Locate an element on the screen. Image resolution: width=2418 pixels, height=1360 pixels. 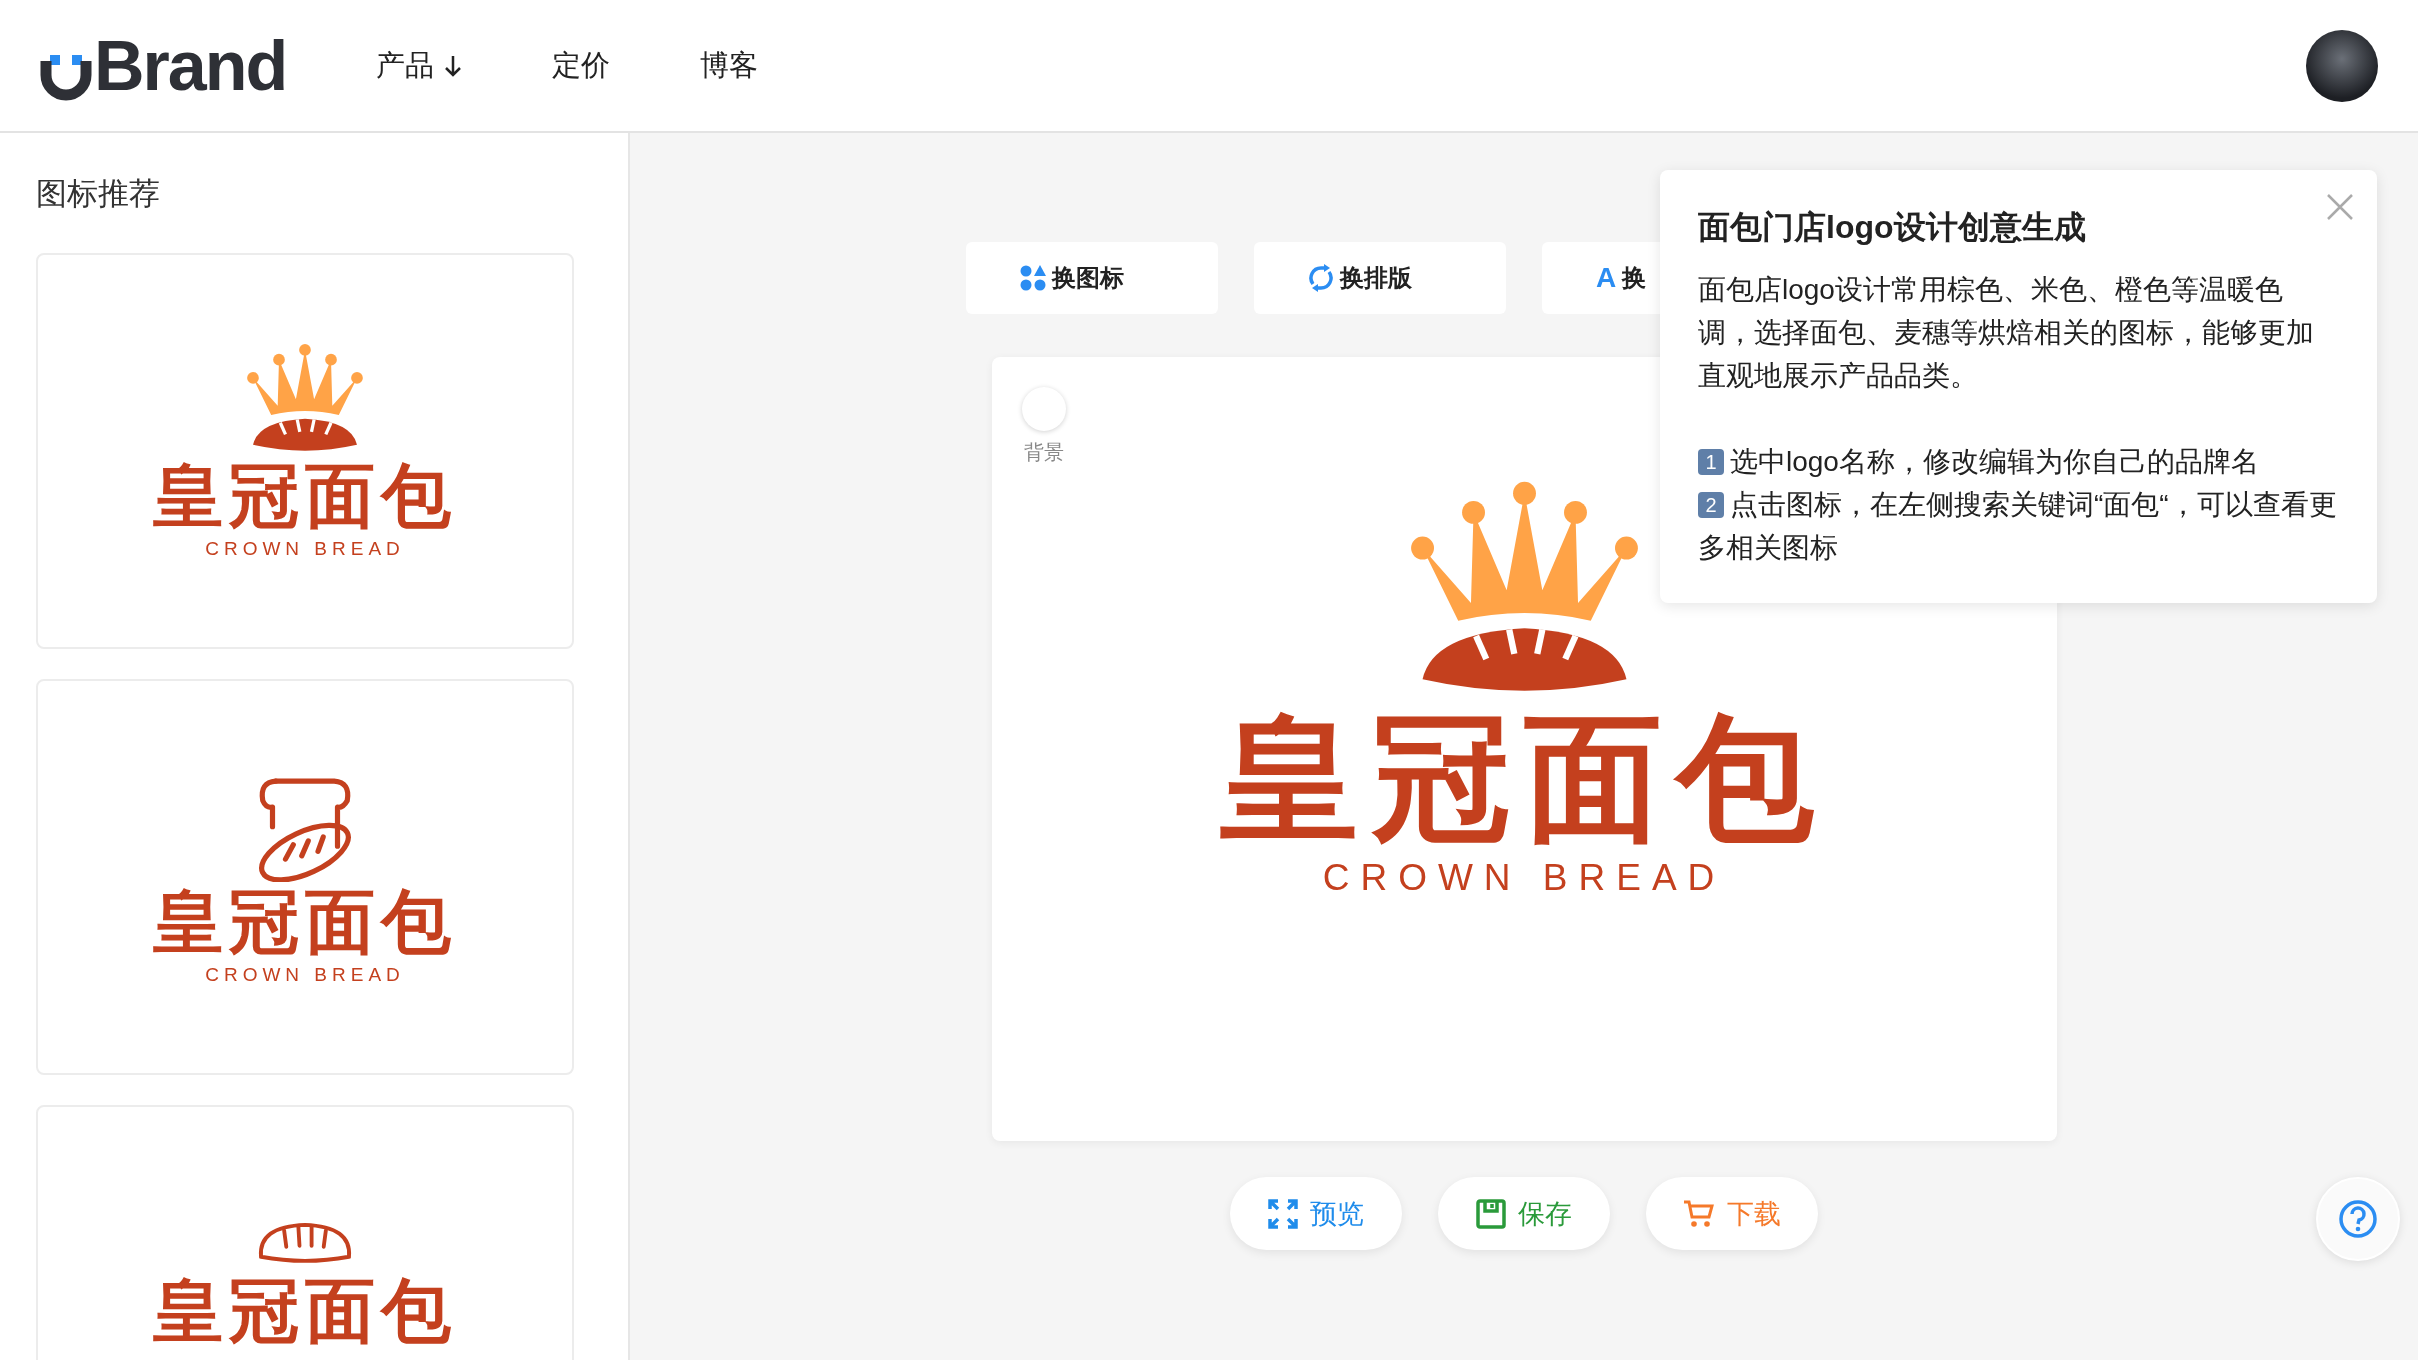
background-label: 背景 is located at coordinates (1043, 452).